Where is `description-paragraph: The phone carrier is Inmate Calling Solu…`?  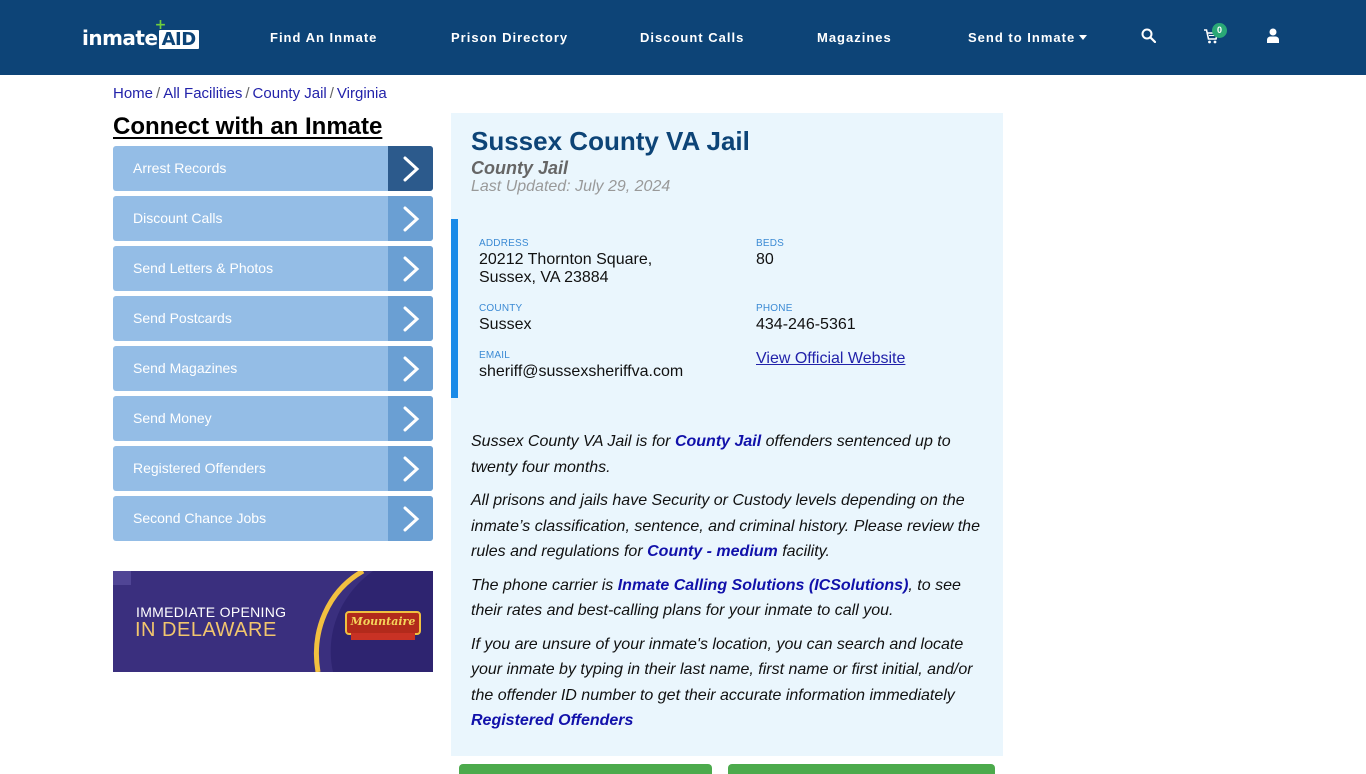
description-paragraph: The phone carrier is Inmate Calling Solu… is located at coordinates (728, 598).